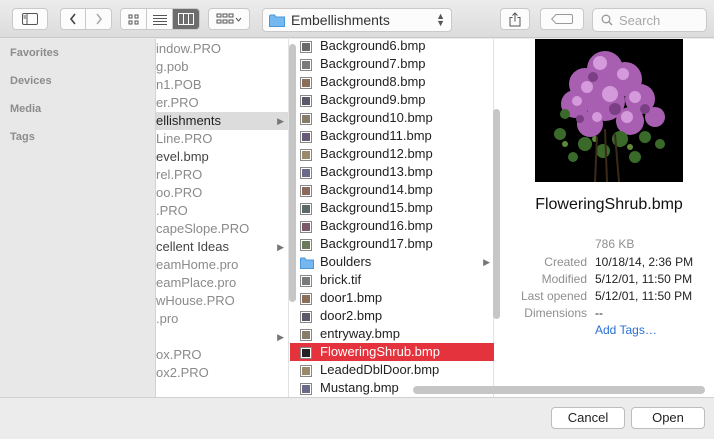  What do you see at coordinates (392, 47) in the screenshot?
I see `file-item: Background6.bmp` at bounding box center [392, 47].